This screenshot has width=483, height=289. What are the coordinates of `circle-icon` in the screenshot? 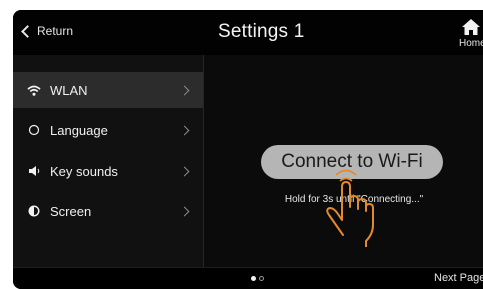 It's located at (34, 130).